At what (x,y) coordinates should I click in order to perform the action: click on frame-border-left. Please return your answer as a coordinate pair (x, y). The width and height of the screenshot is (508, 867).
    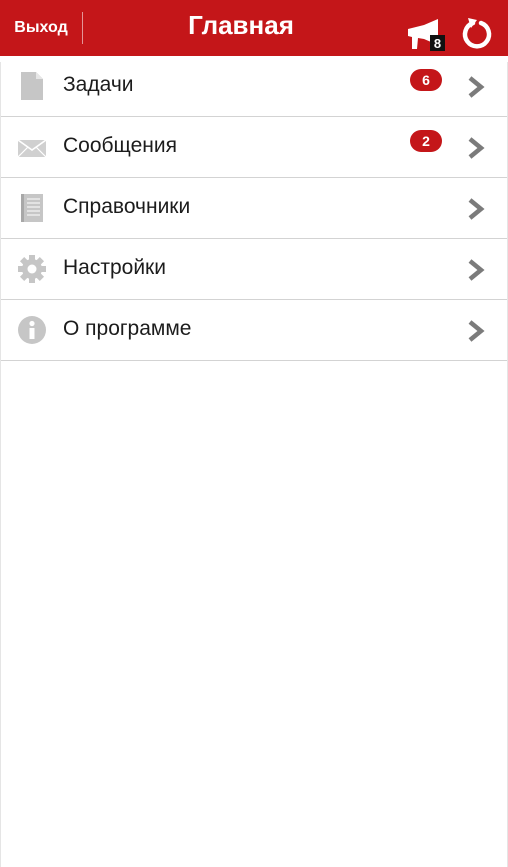
    Looking at the image, I should click on (0, 464).